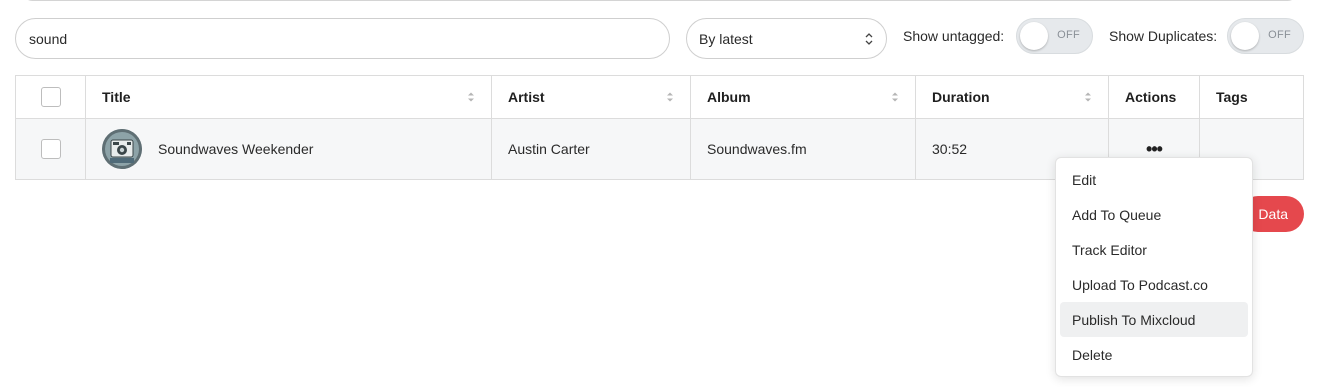 Image resolution: width=1328 pixels, height=387 pixels. Describe the element at coordinates (729, 97) in the screenshot. I see `column-header-label: Album` at that location.